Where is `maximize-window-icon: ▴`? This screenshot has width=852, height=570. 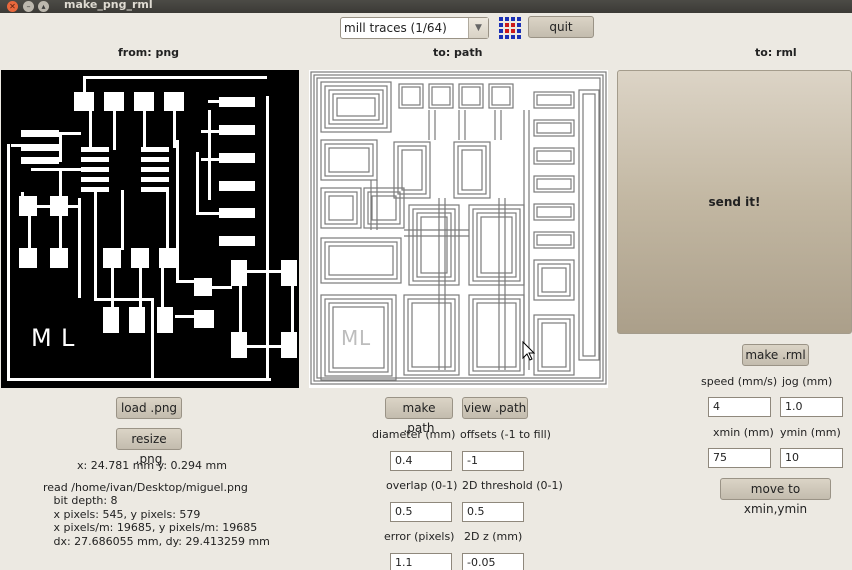
maximize-window-icon: ▴ is located at coordinates (43, 6).